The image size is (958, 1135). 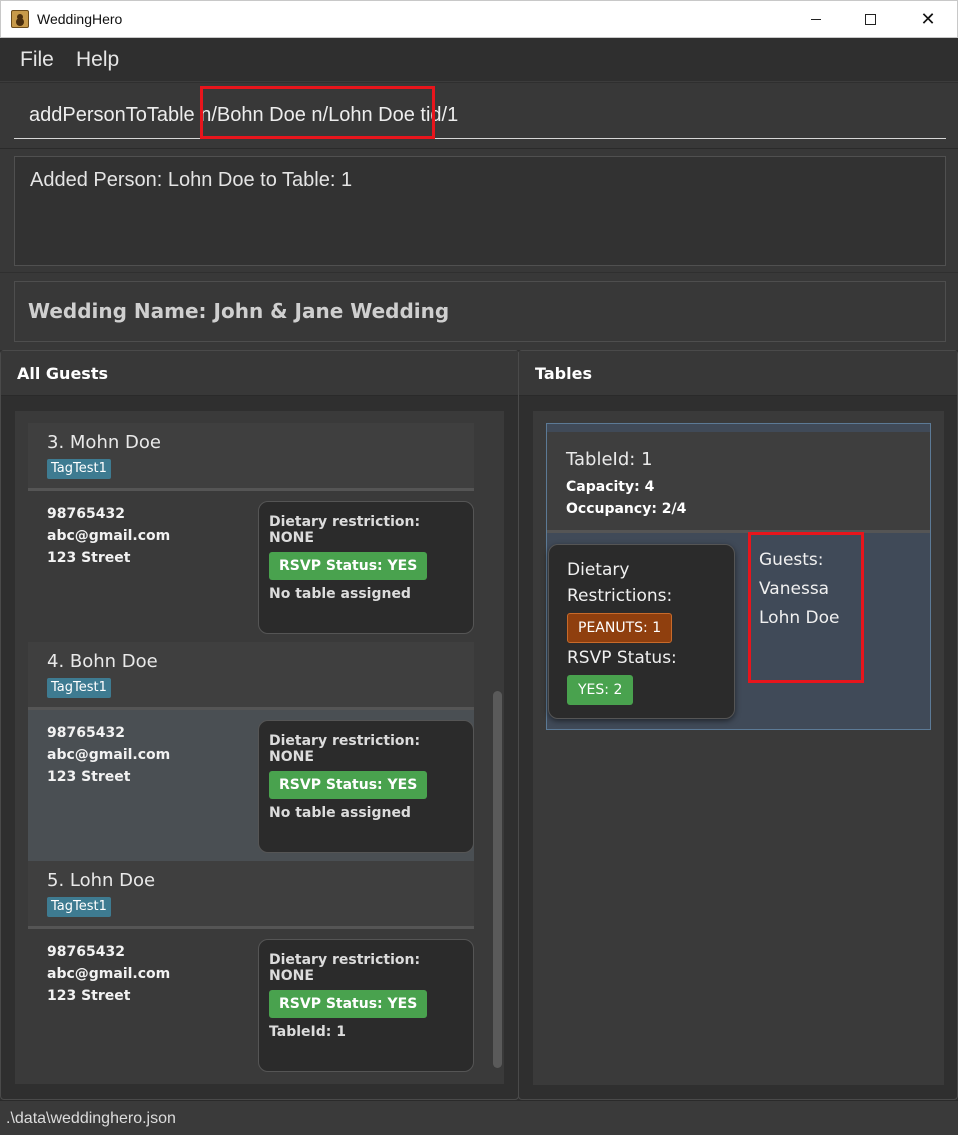 I want to click on maximize-button, so click(x=870, y=19).